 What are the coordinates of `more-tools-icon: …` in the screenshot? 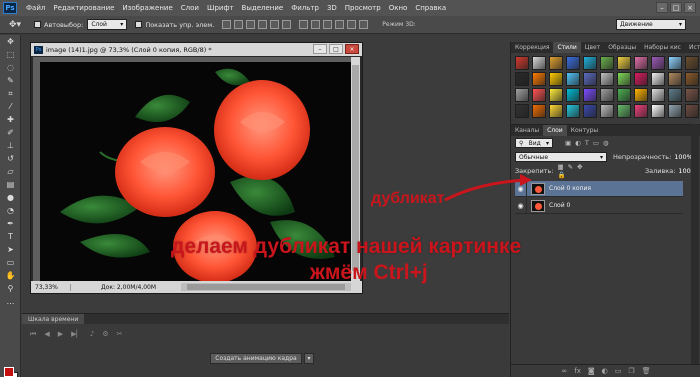 It's located at (10, 301).